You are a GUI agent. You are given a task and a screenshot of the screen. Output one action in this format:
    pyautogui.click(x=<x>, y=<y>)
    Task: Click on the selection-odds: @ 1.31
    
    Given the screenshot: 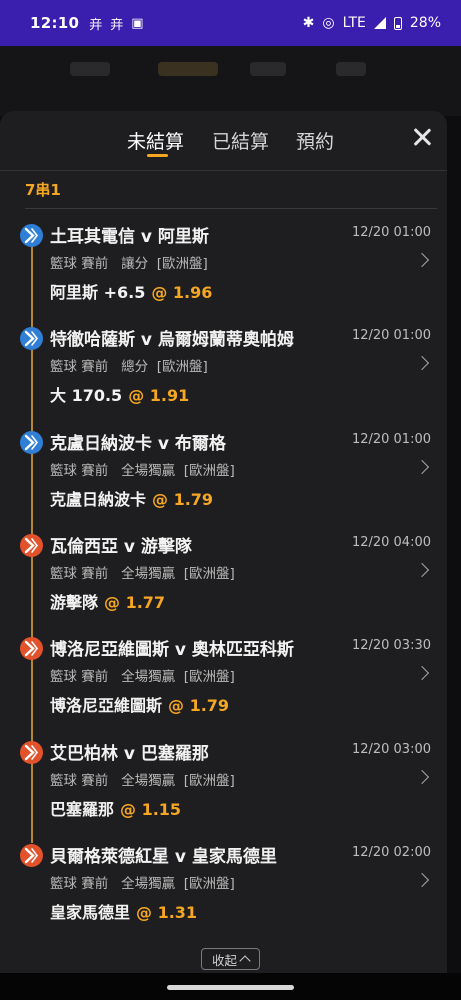 What is the action you would take?
    pyautogui.click(x=167, y=912)
    